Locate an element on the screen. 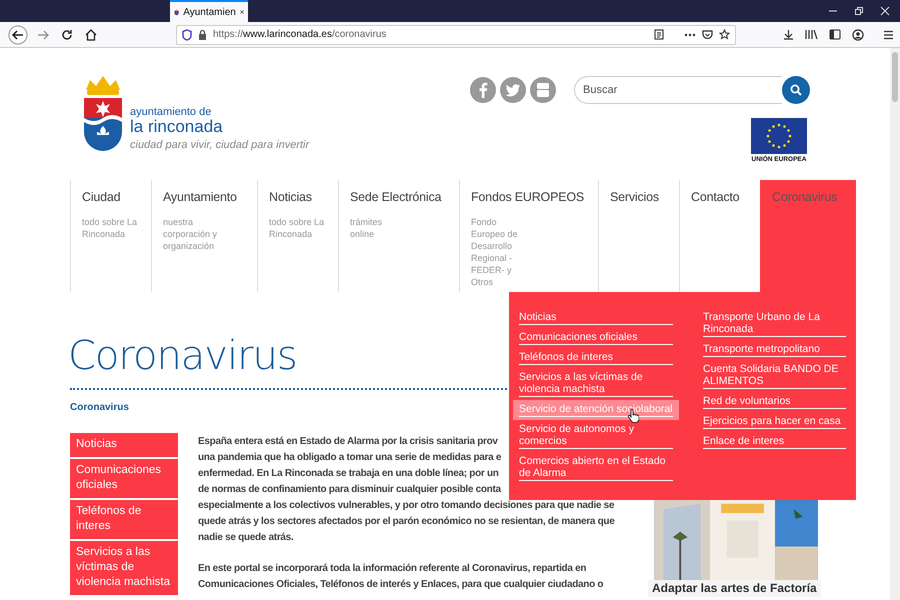  paragraph-line: nadie se quede atrás. is located at coordinates (246, 538).